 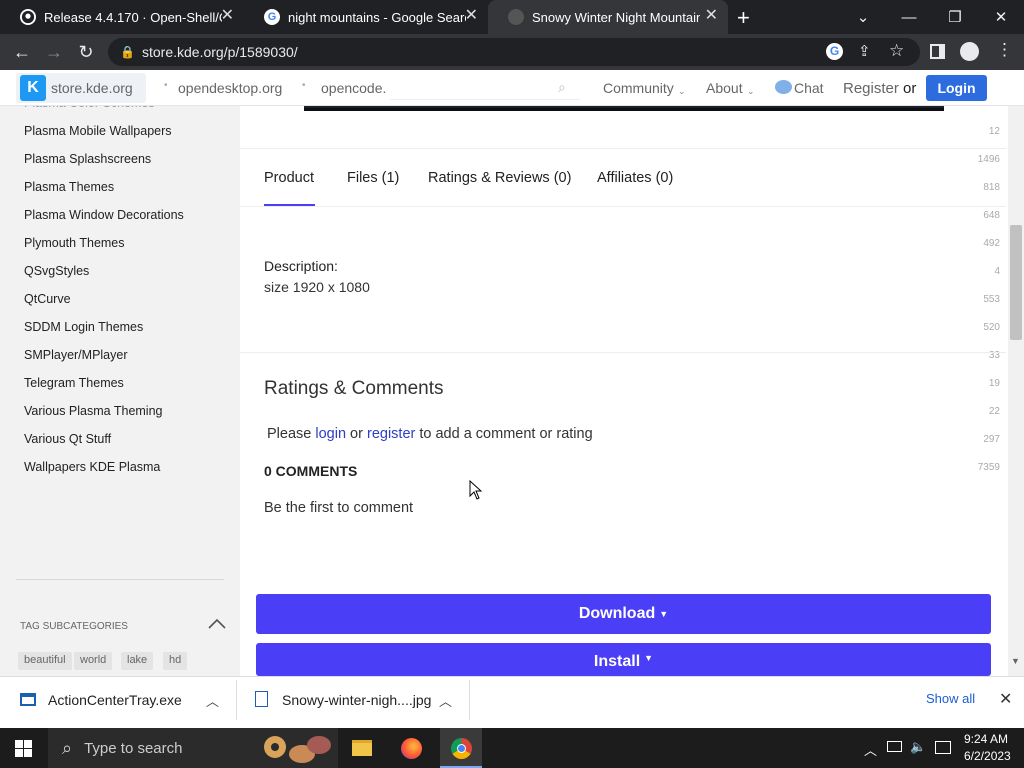 I want to click on new-tab-icon: +, so click(x=743, y=18).